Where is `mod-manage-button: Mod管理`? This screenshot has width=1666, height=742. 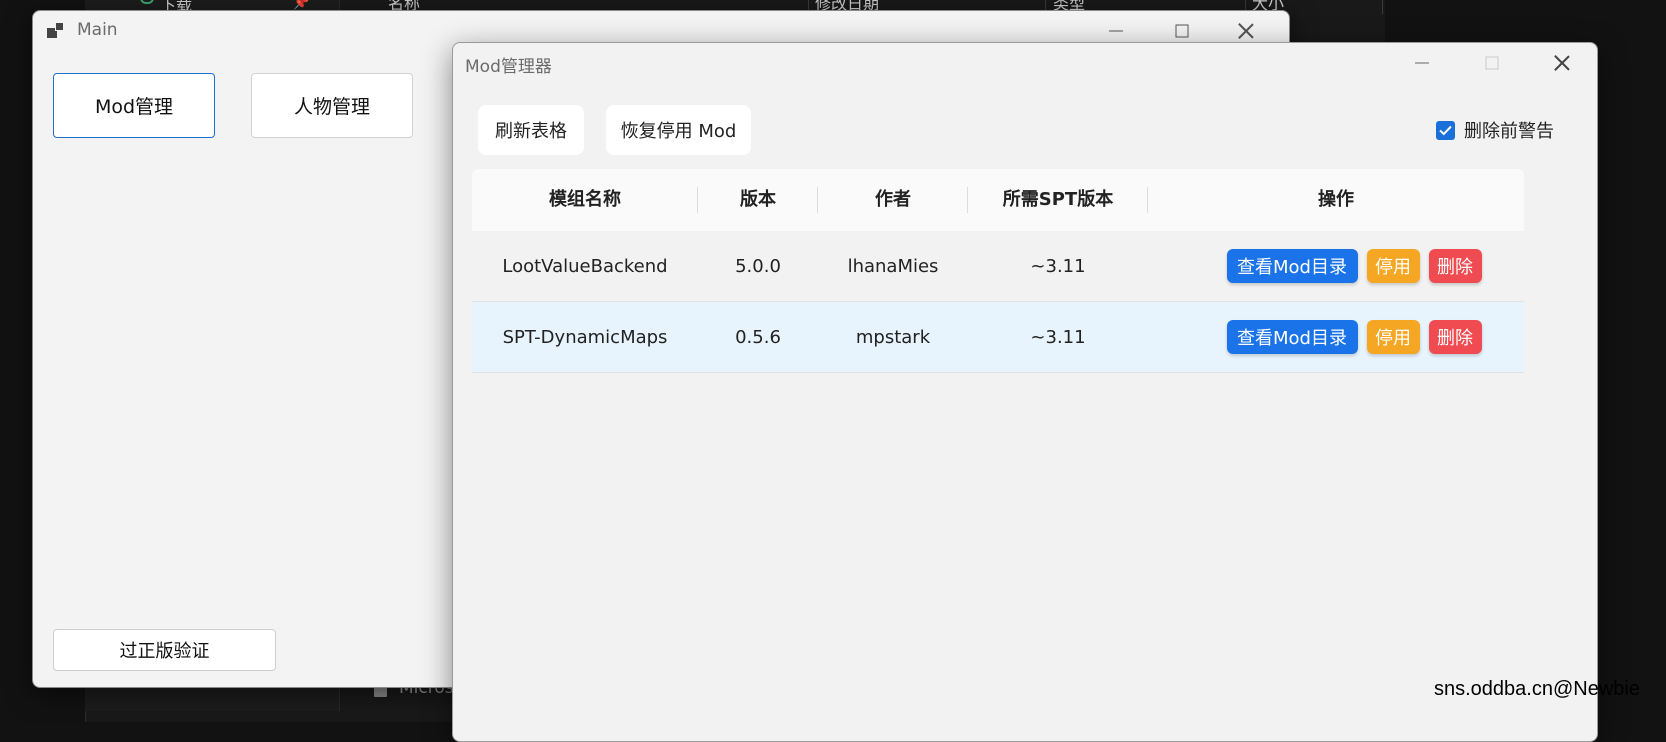
mod-manage-button: Mod管理 is located at coordinates (134, 105).